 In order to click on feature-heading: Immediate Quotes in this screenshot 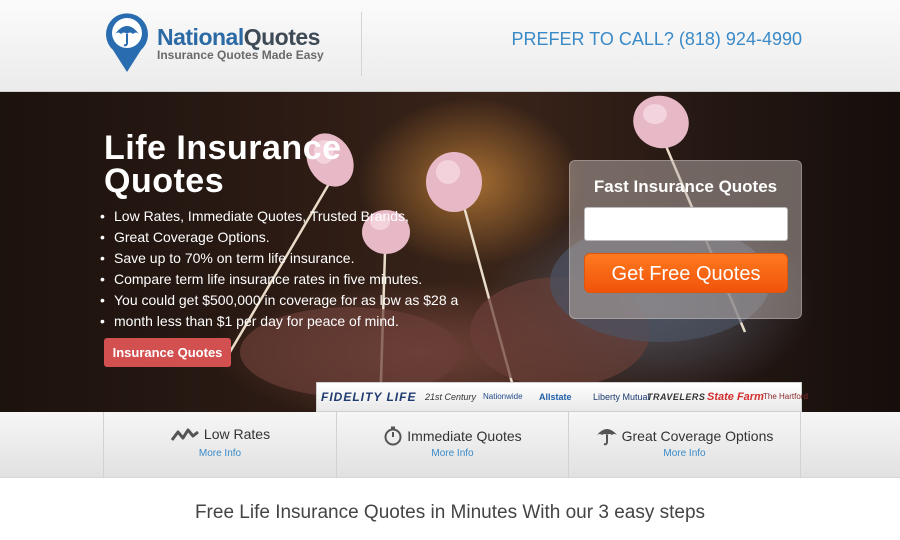, I will do `click(452, 436)`.